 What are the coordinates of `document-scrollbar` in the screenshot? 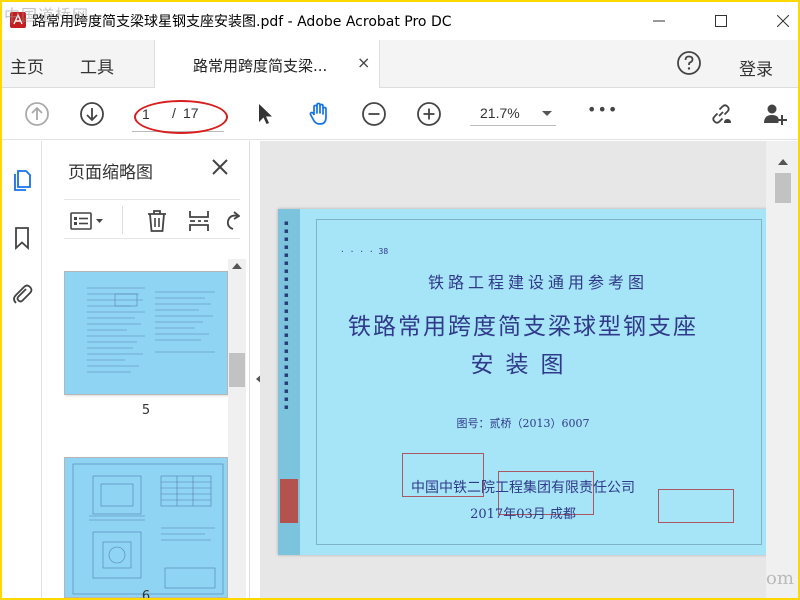 It's located at (782, 369).